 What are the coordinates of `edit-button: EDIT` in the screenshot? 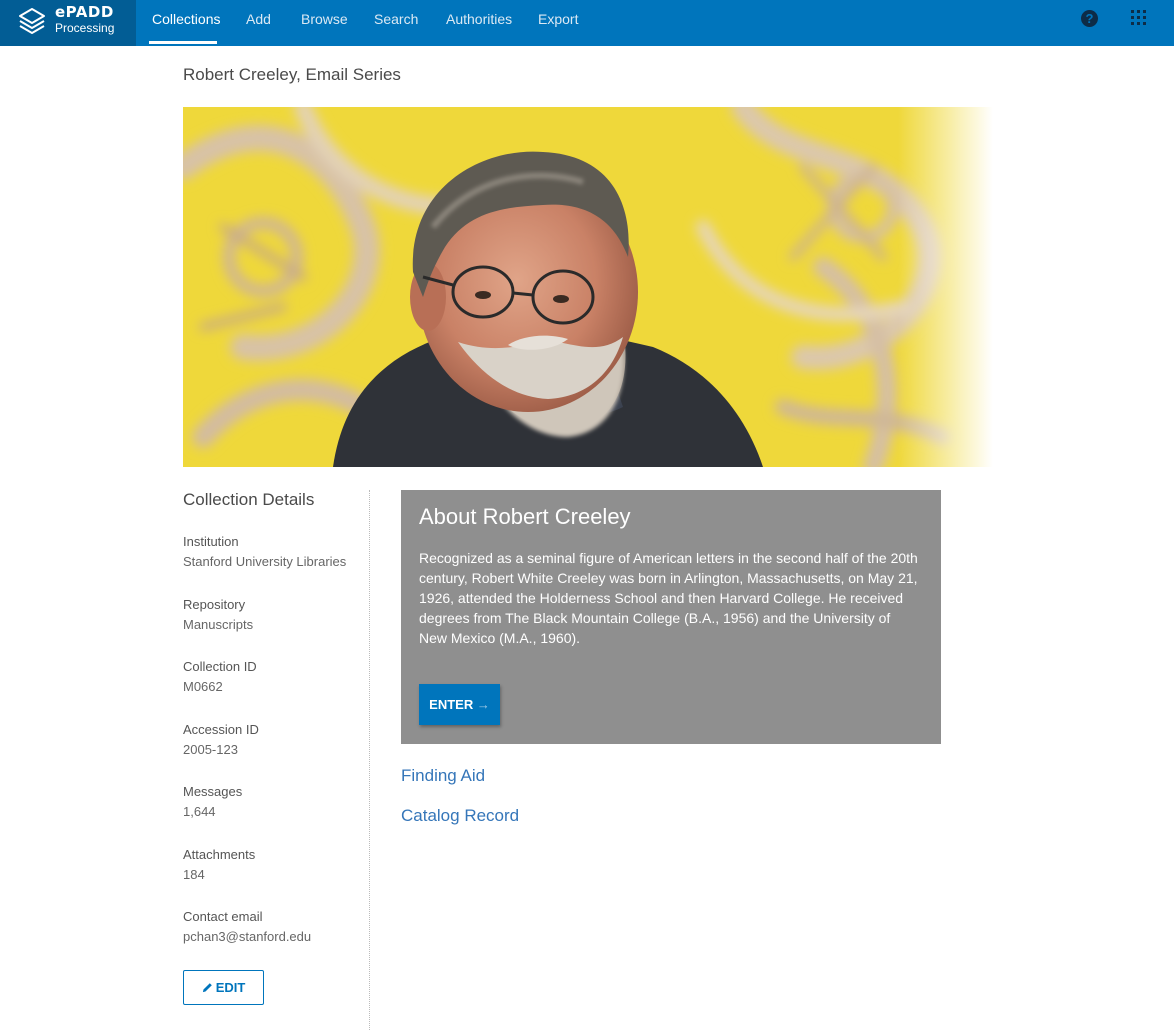 It's located at (223, 987).